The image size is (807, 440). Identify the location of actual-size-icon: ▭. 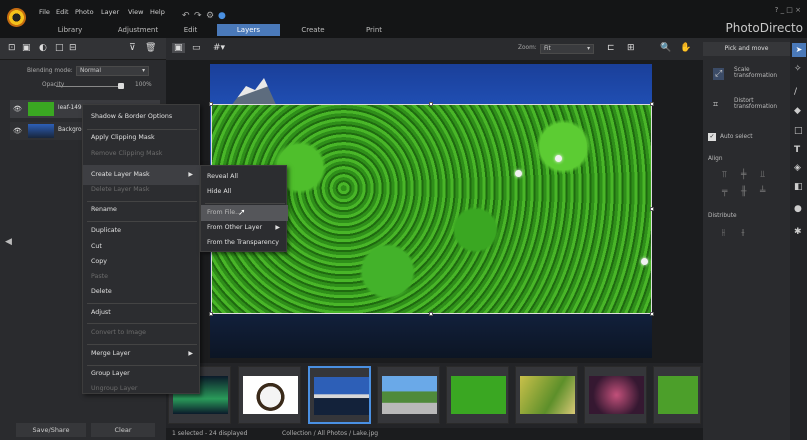
(196, 48).